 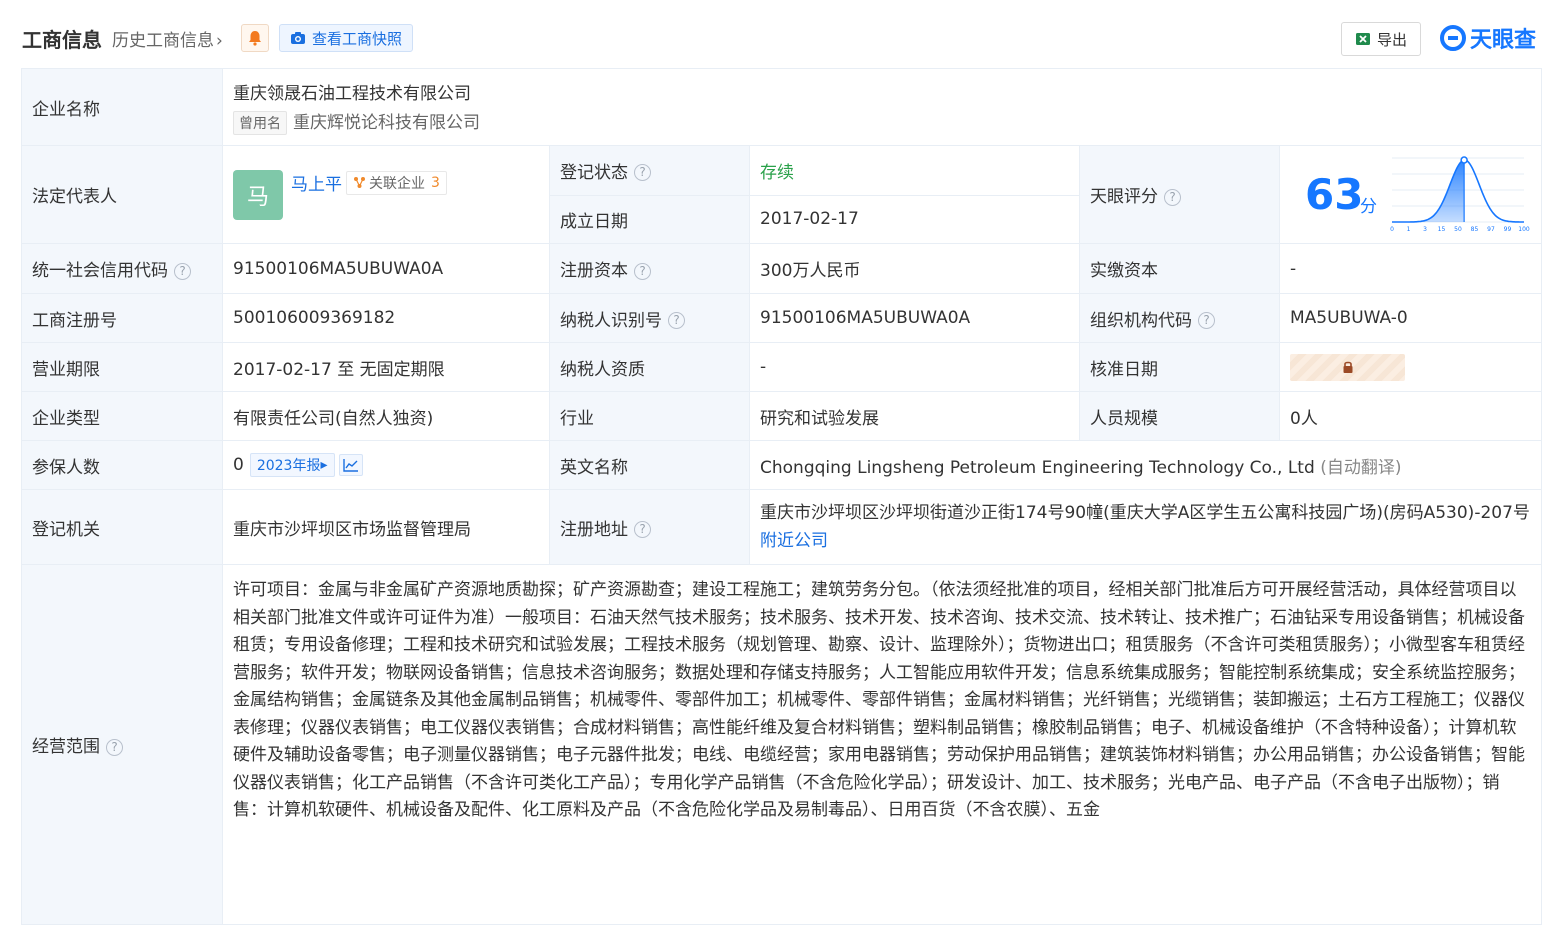 I want to click on score-axis-tick: 85, so click(x=1475, y=229).